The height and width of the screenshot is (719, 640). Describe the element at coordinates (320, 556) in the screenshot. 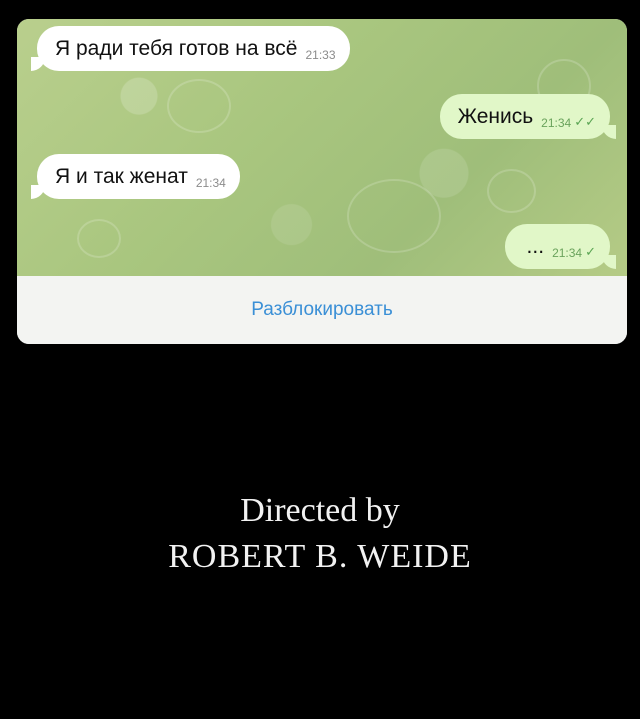

I see `credits-director-name: ROBERT B. WEIDE` at that location.